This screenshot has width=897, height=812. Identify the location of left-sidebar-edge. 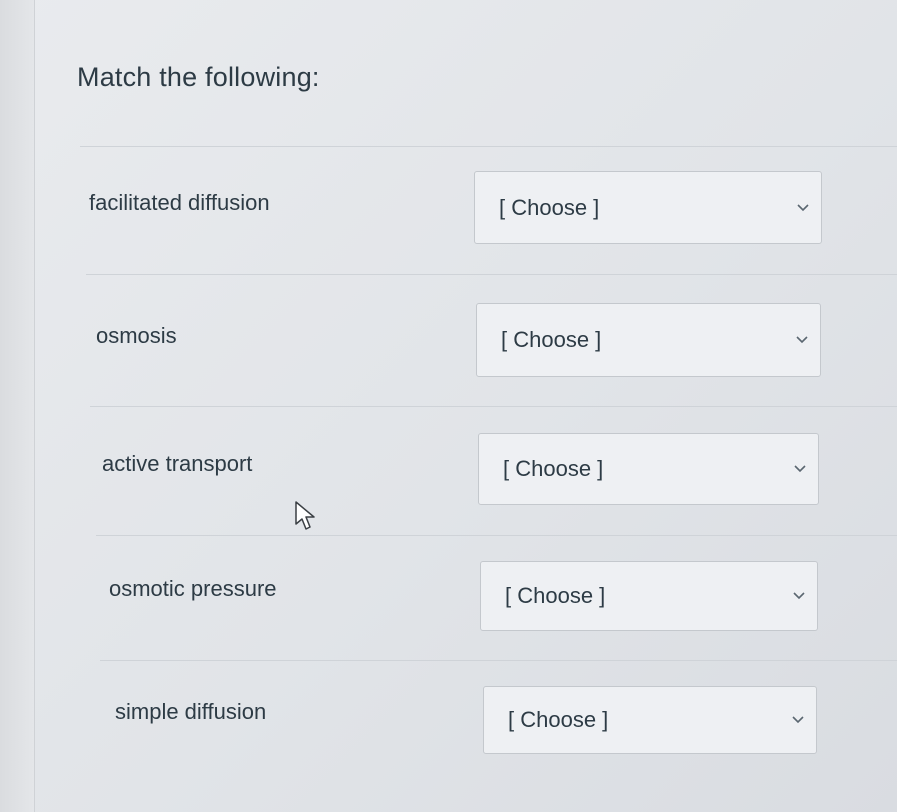
(17, 406).